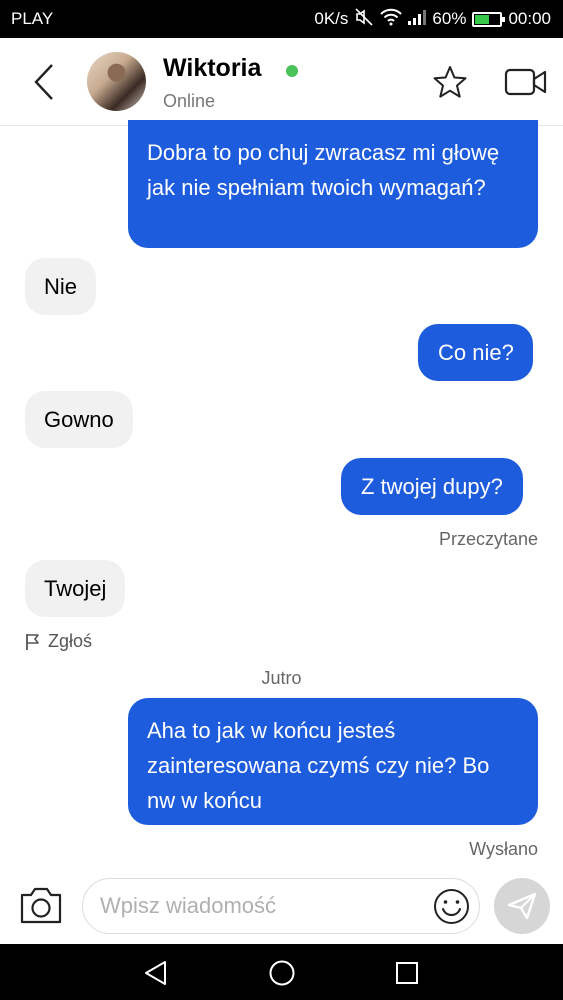 This screenshot has width=563, height=1000. I want to click on nav-back-icon, so click(156, 973).